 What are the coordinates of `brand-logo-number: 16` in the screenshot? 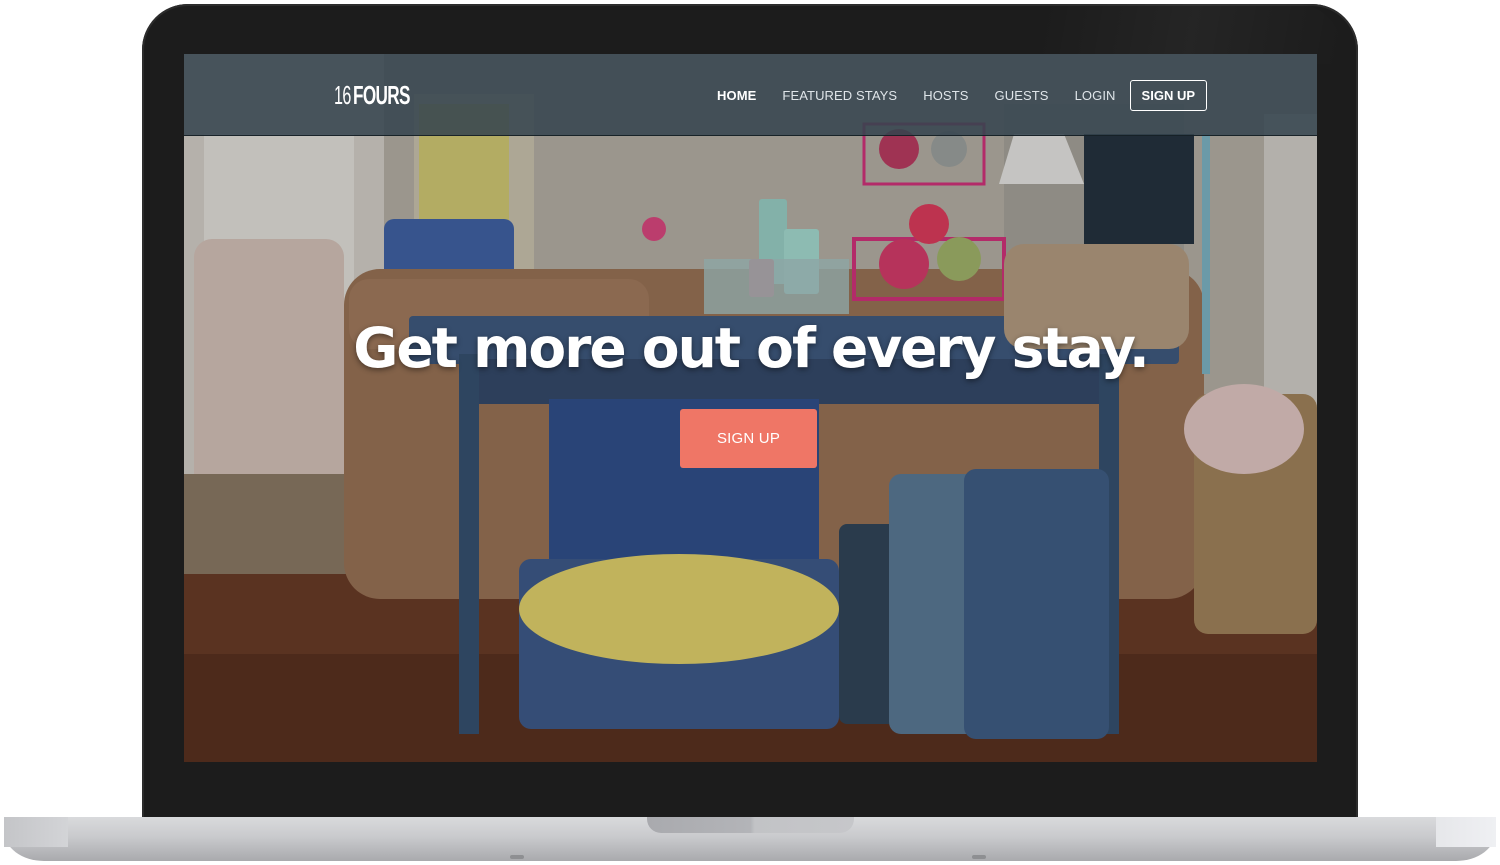 It's located at (342, 95).